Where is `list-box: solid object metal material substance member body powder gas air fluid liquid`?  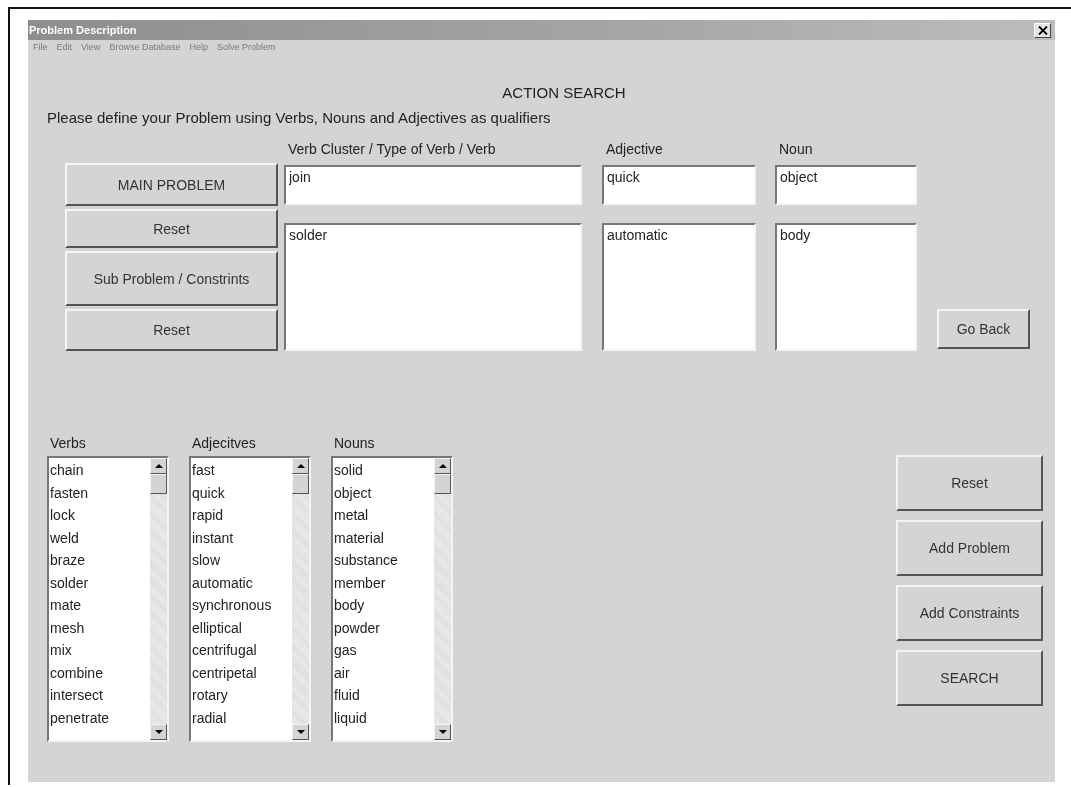
list-box: solid object metal material substance member body powder gas air fluid liquid is located at coordinates (392, 599).